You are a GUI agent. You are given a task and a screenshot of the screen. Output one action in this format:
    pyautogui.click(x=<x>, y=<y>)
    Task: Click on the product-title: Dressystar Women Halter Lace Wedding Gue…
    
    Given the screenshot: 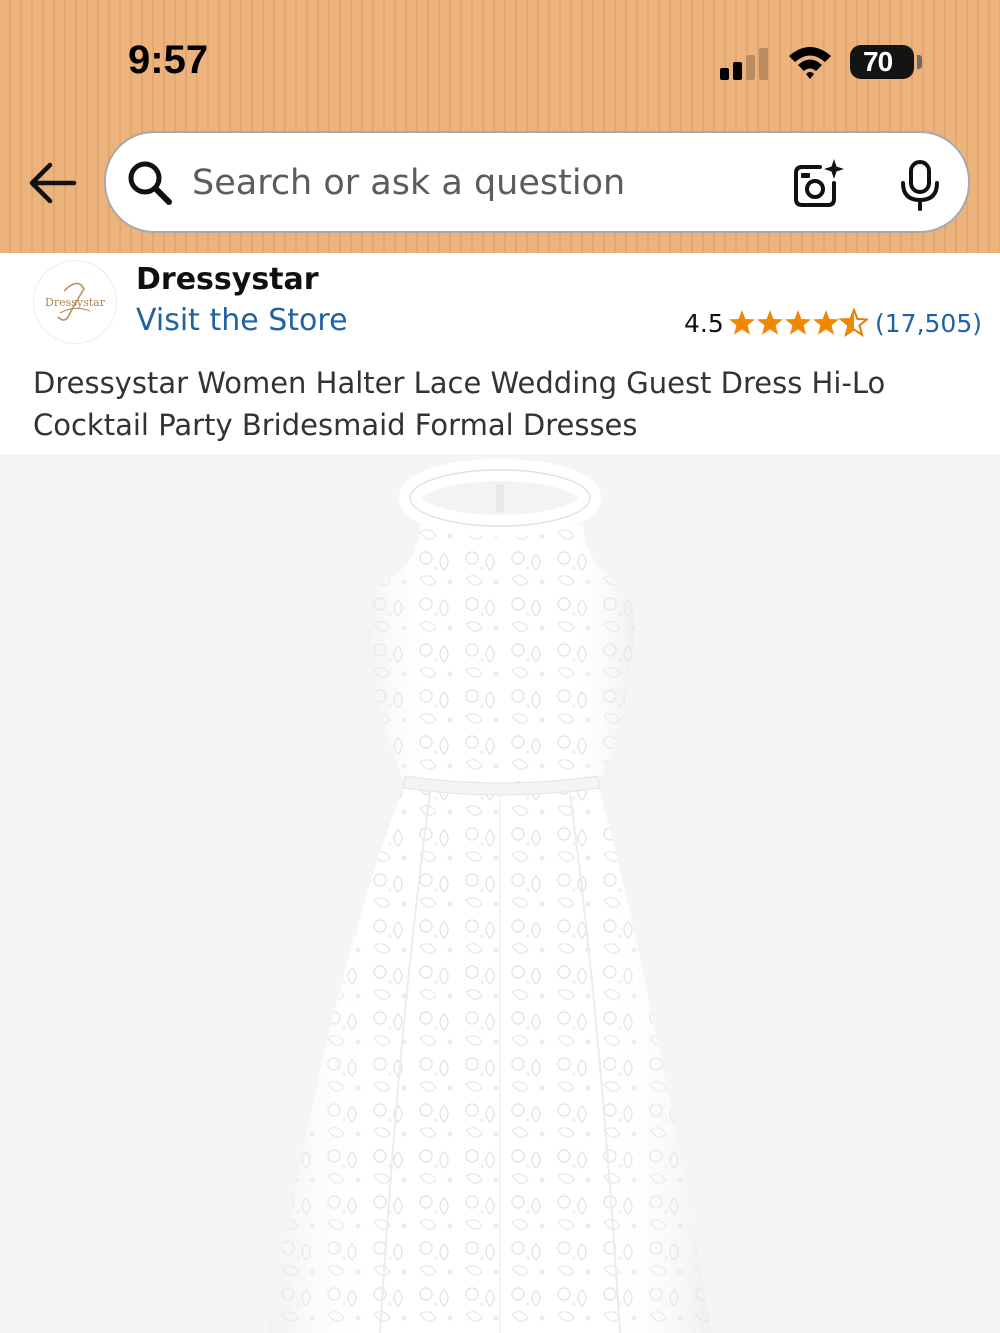 What is the action you would take?
    pyautogui.click(x=459, y=404)
    